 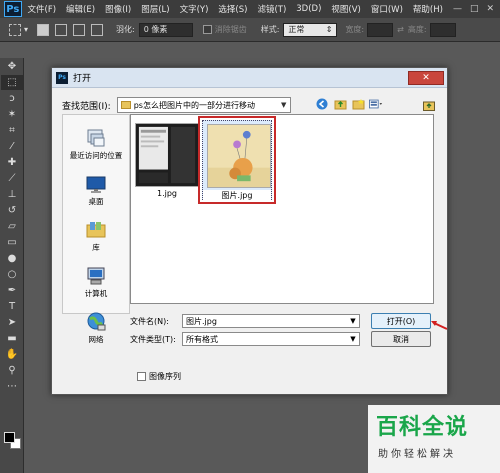 What do you see at coordinates (125, 105) in the screenshot?
I see `folder-icon` at bounding box center [125, 105].